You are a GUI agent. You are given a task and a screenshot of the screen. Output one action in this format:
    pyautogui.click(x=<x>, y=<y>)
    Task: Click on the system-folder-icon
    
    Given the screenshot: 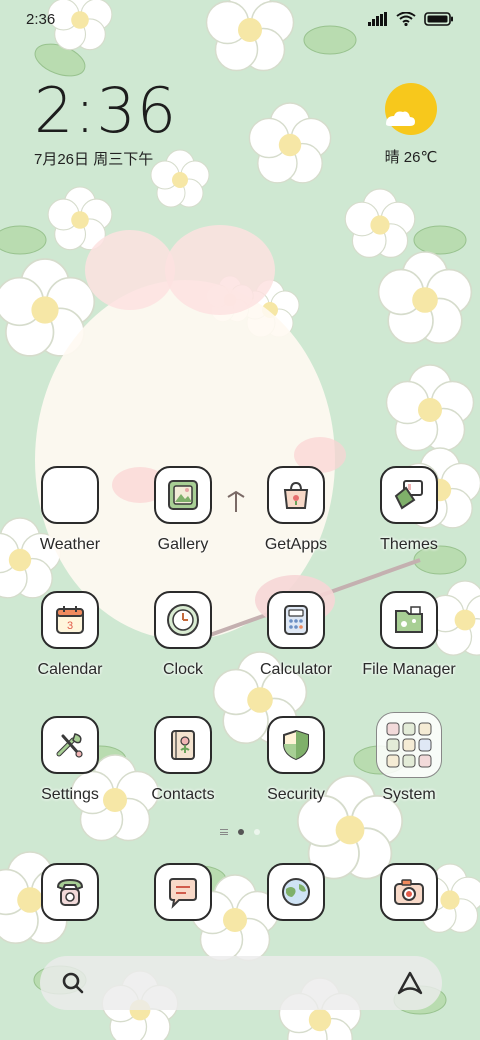 What is the action you would take?
    pyautogui.click(x=409, y=745)
    